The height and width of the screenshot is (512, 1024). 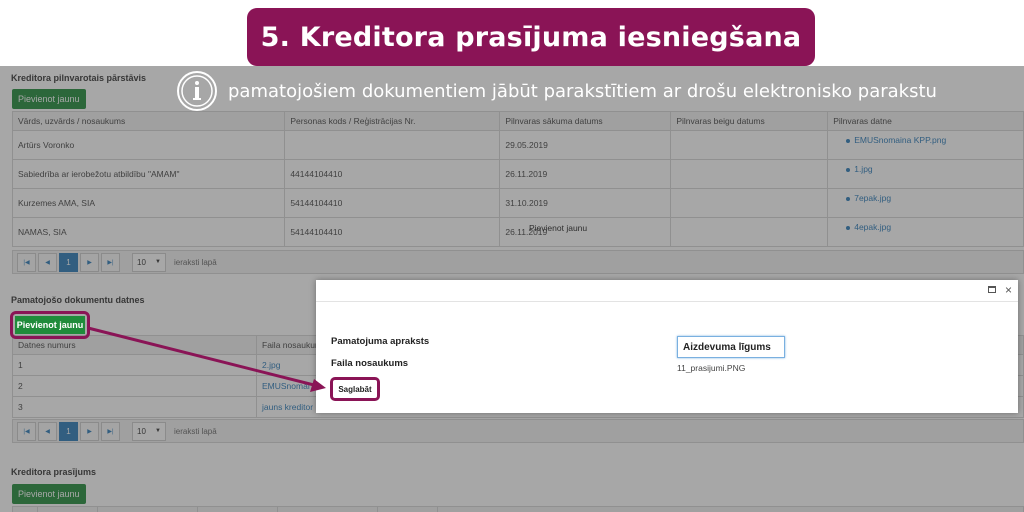 What do you see at coordinates (531, 37) in the screenshot?
I see `step-title-banner: 5. Kreditora prasījuma iesniegšana` at bounding box center [531, 37].